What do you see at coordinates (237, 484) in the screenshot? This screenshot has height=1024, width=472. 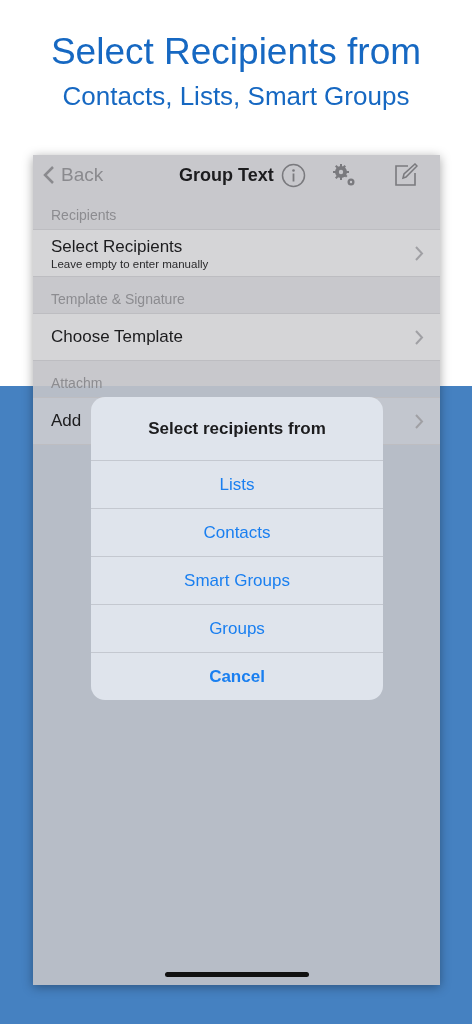 I see `alert-action: Lists` at bounding box center [237, 484].